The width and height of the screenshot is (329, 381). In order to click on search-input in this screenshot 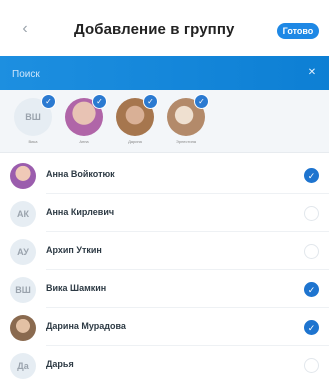, I will do `click(147, 74)`.